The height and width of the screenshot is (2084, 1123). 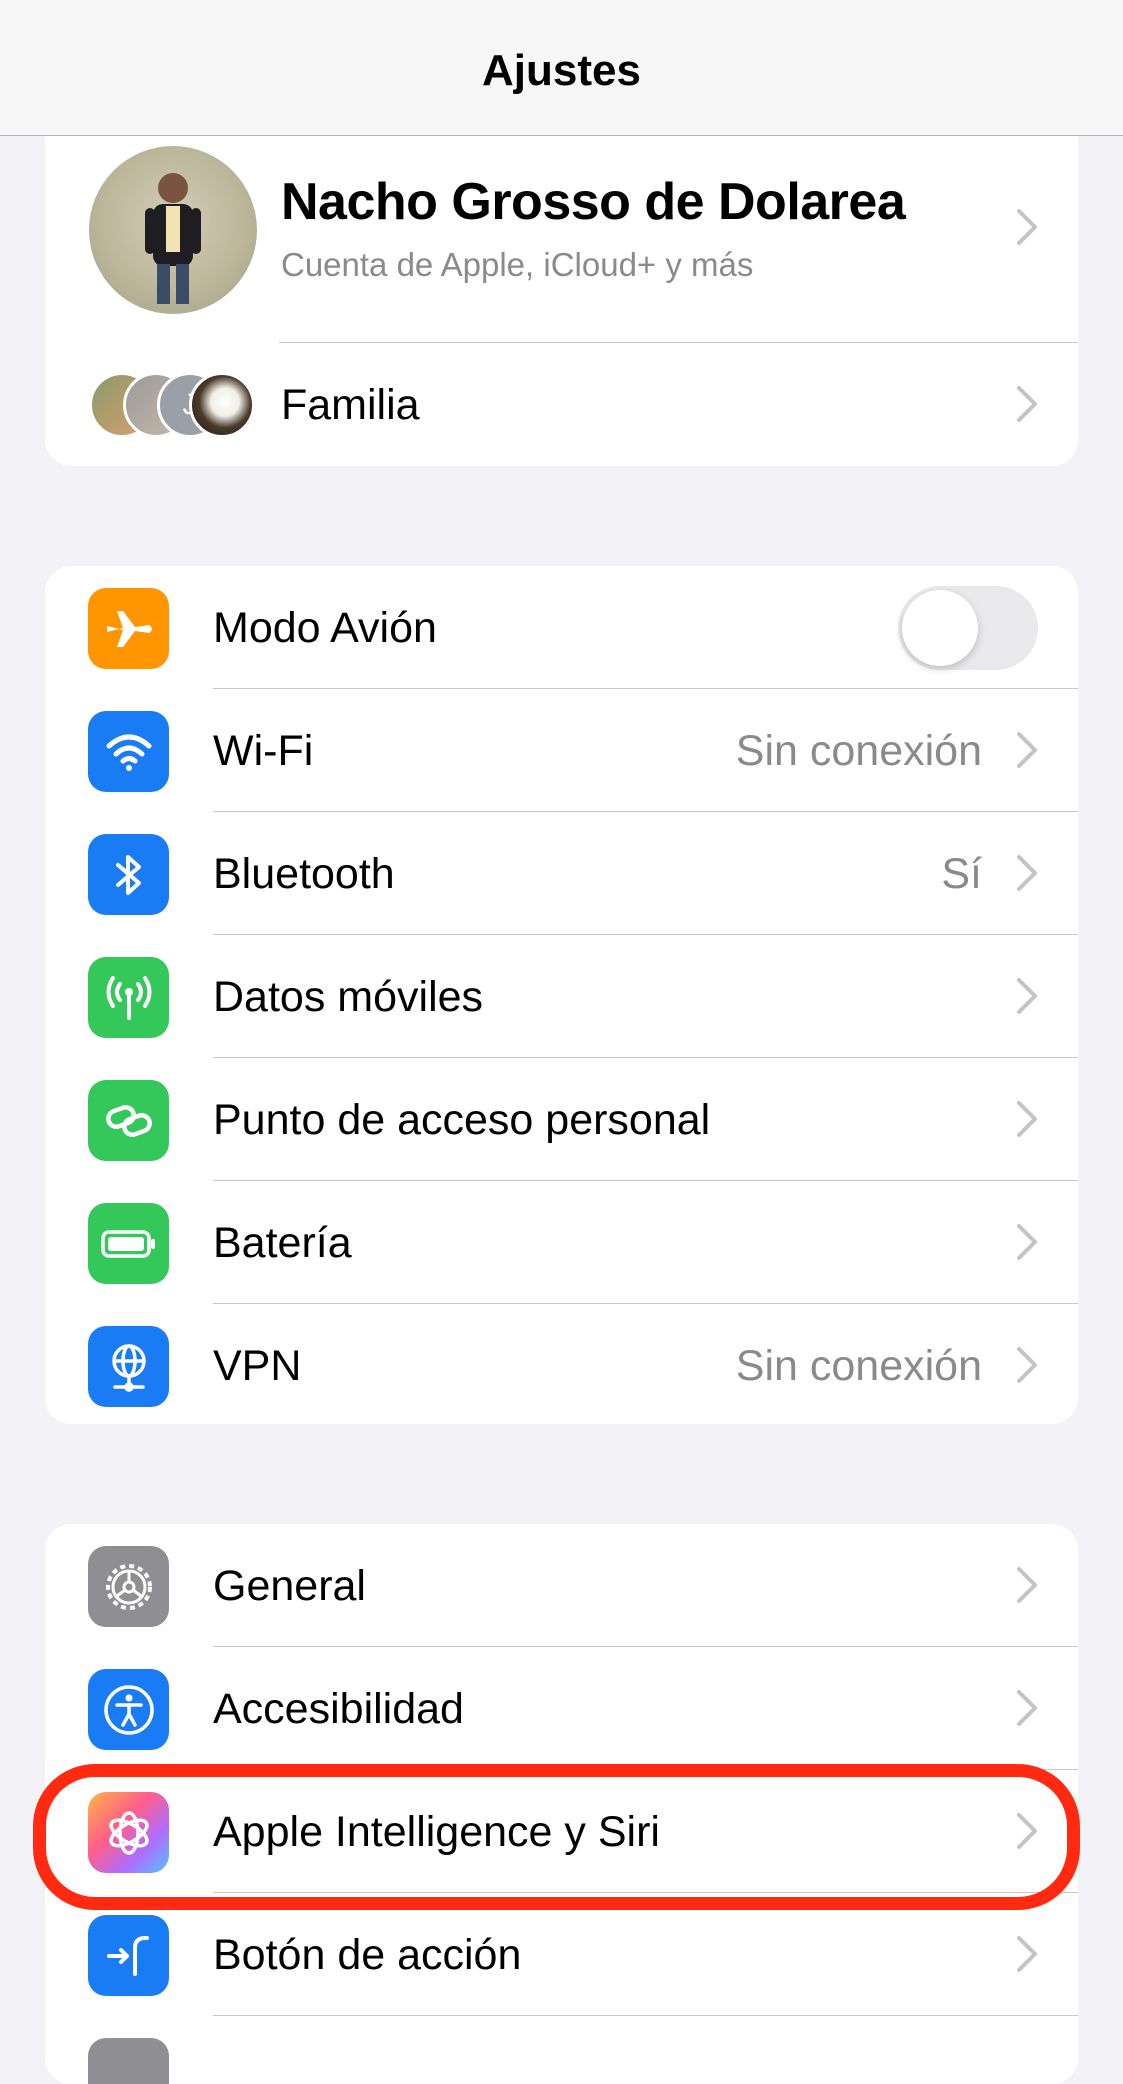 What do you see at coordinates (325, 628) in the screenshot?
I see `row-label: Modo Avión` at bounding box center [325, 628].